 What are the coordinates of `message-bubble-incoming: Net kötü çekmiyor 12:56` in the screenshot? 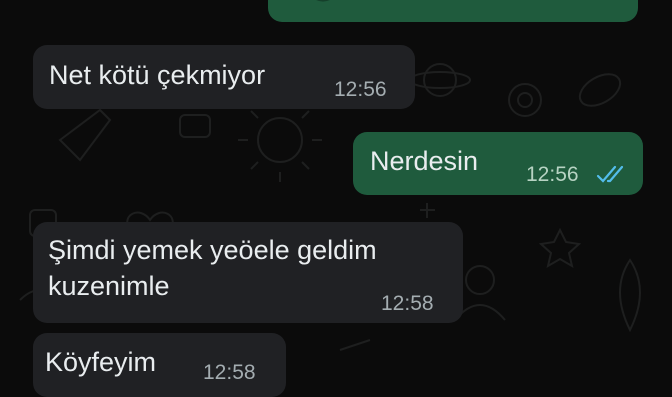 It's located at (224, 77).